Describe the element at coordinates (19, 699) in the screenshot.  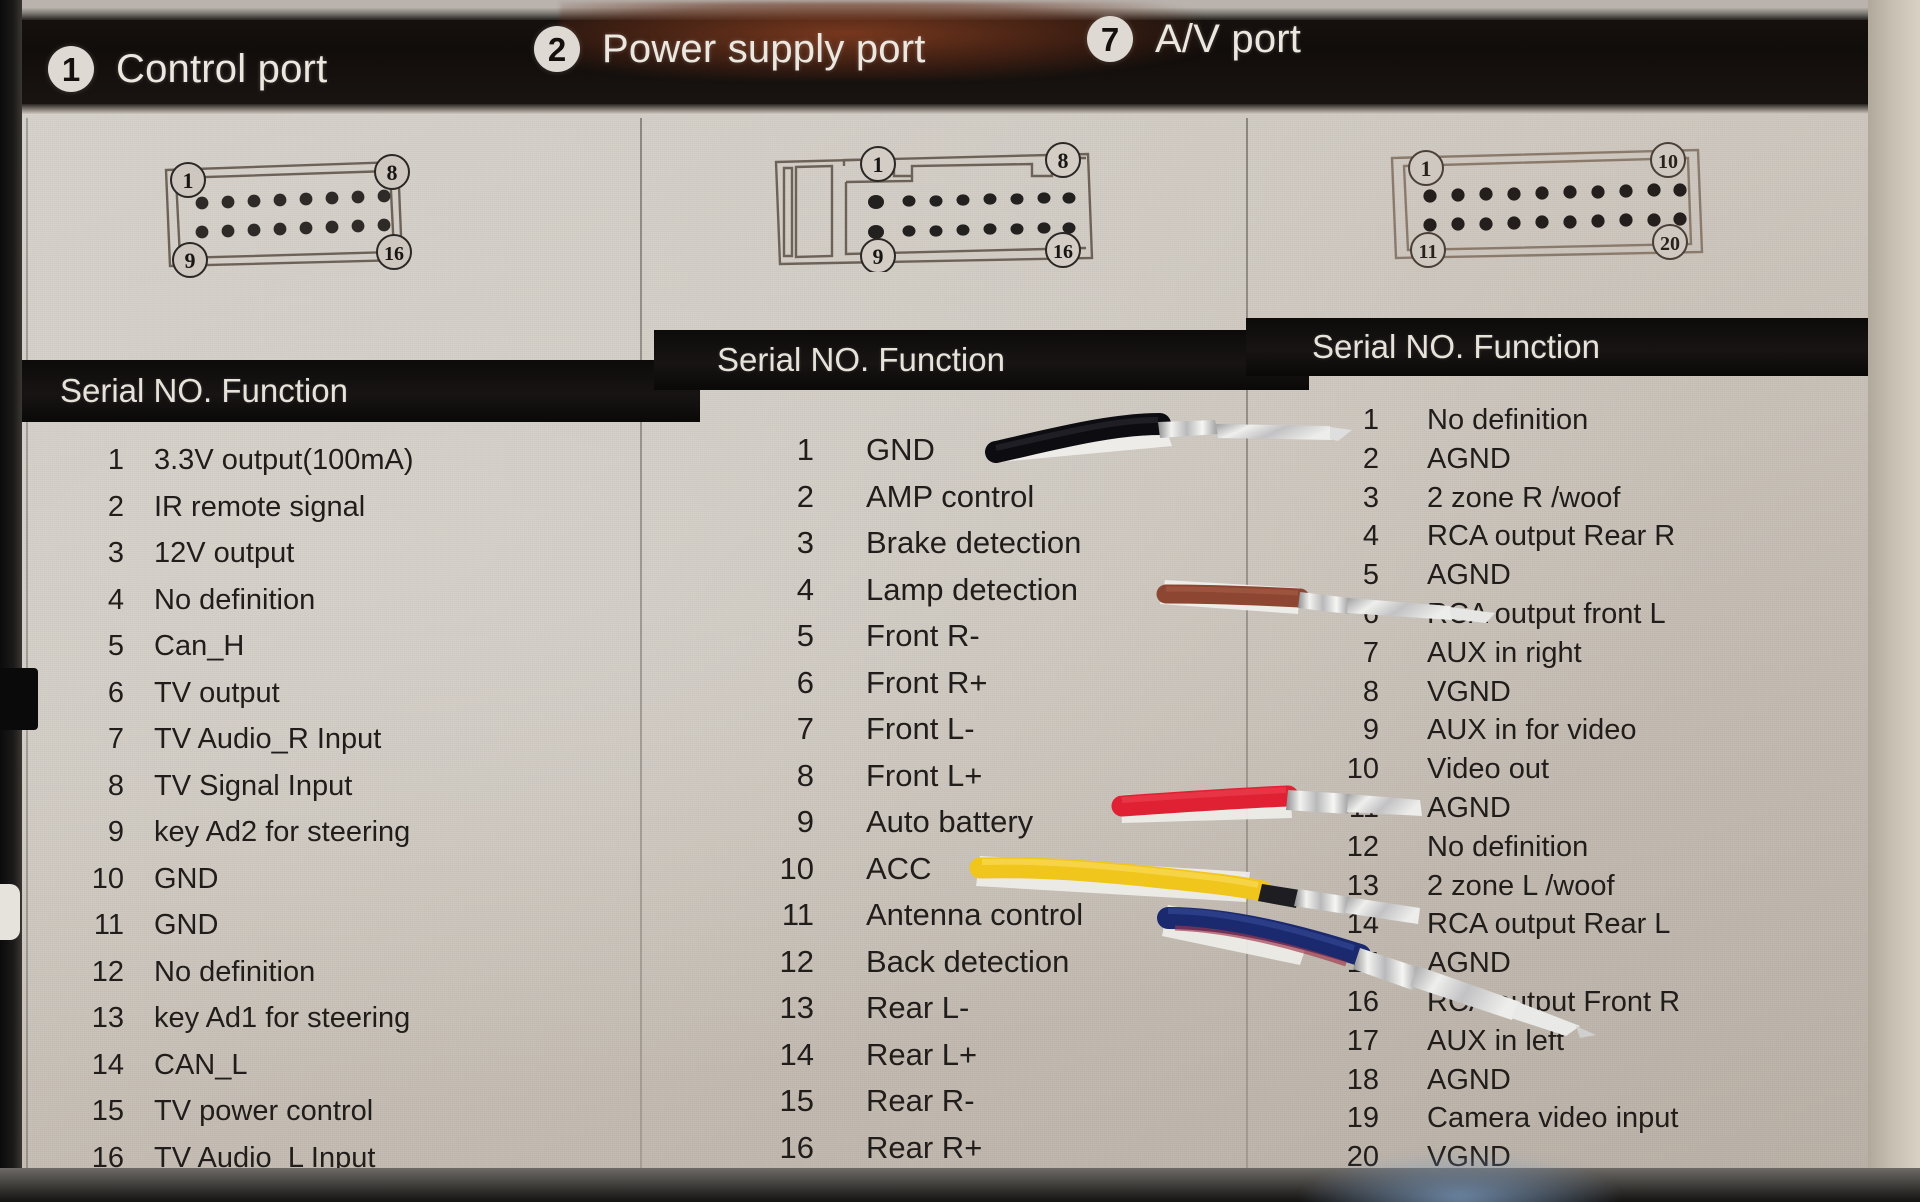
I see `left-black-tab` at that location.